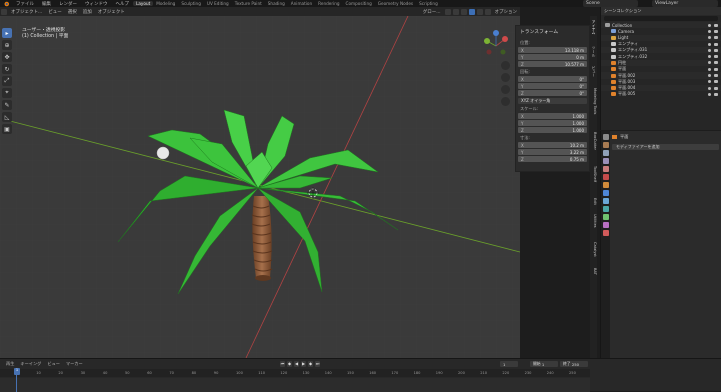 This screenshot has width=721, height=392. What do you see at coordinates (605, 153) in the screenshot?
I see `output-props-icon` at bounding box center [605, 153].